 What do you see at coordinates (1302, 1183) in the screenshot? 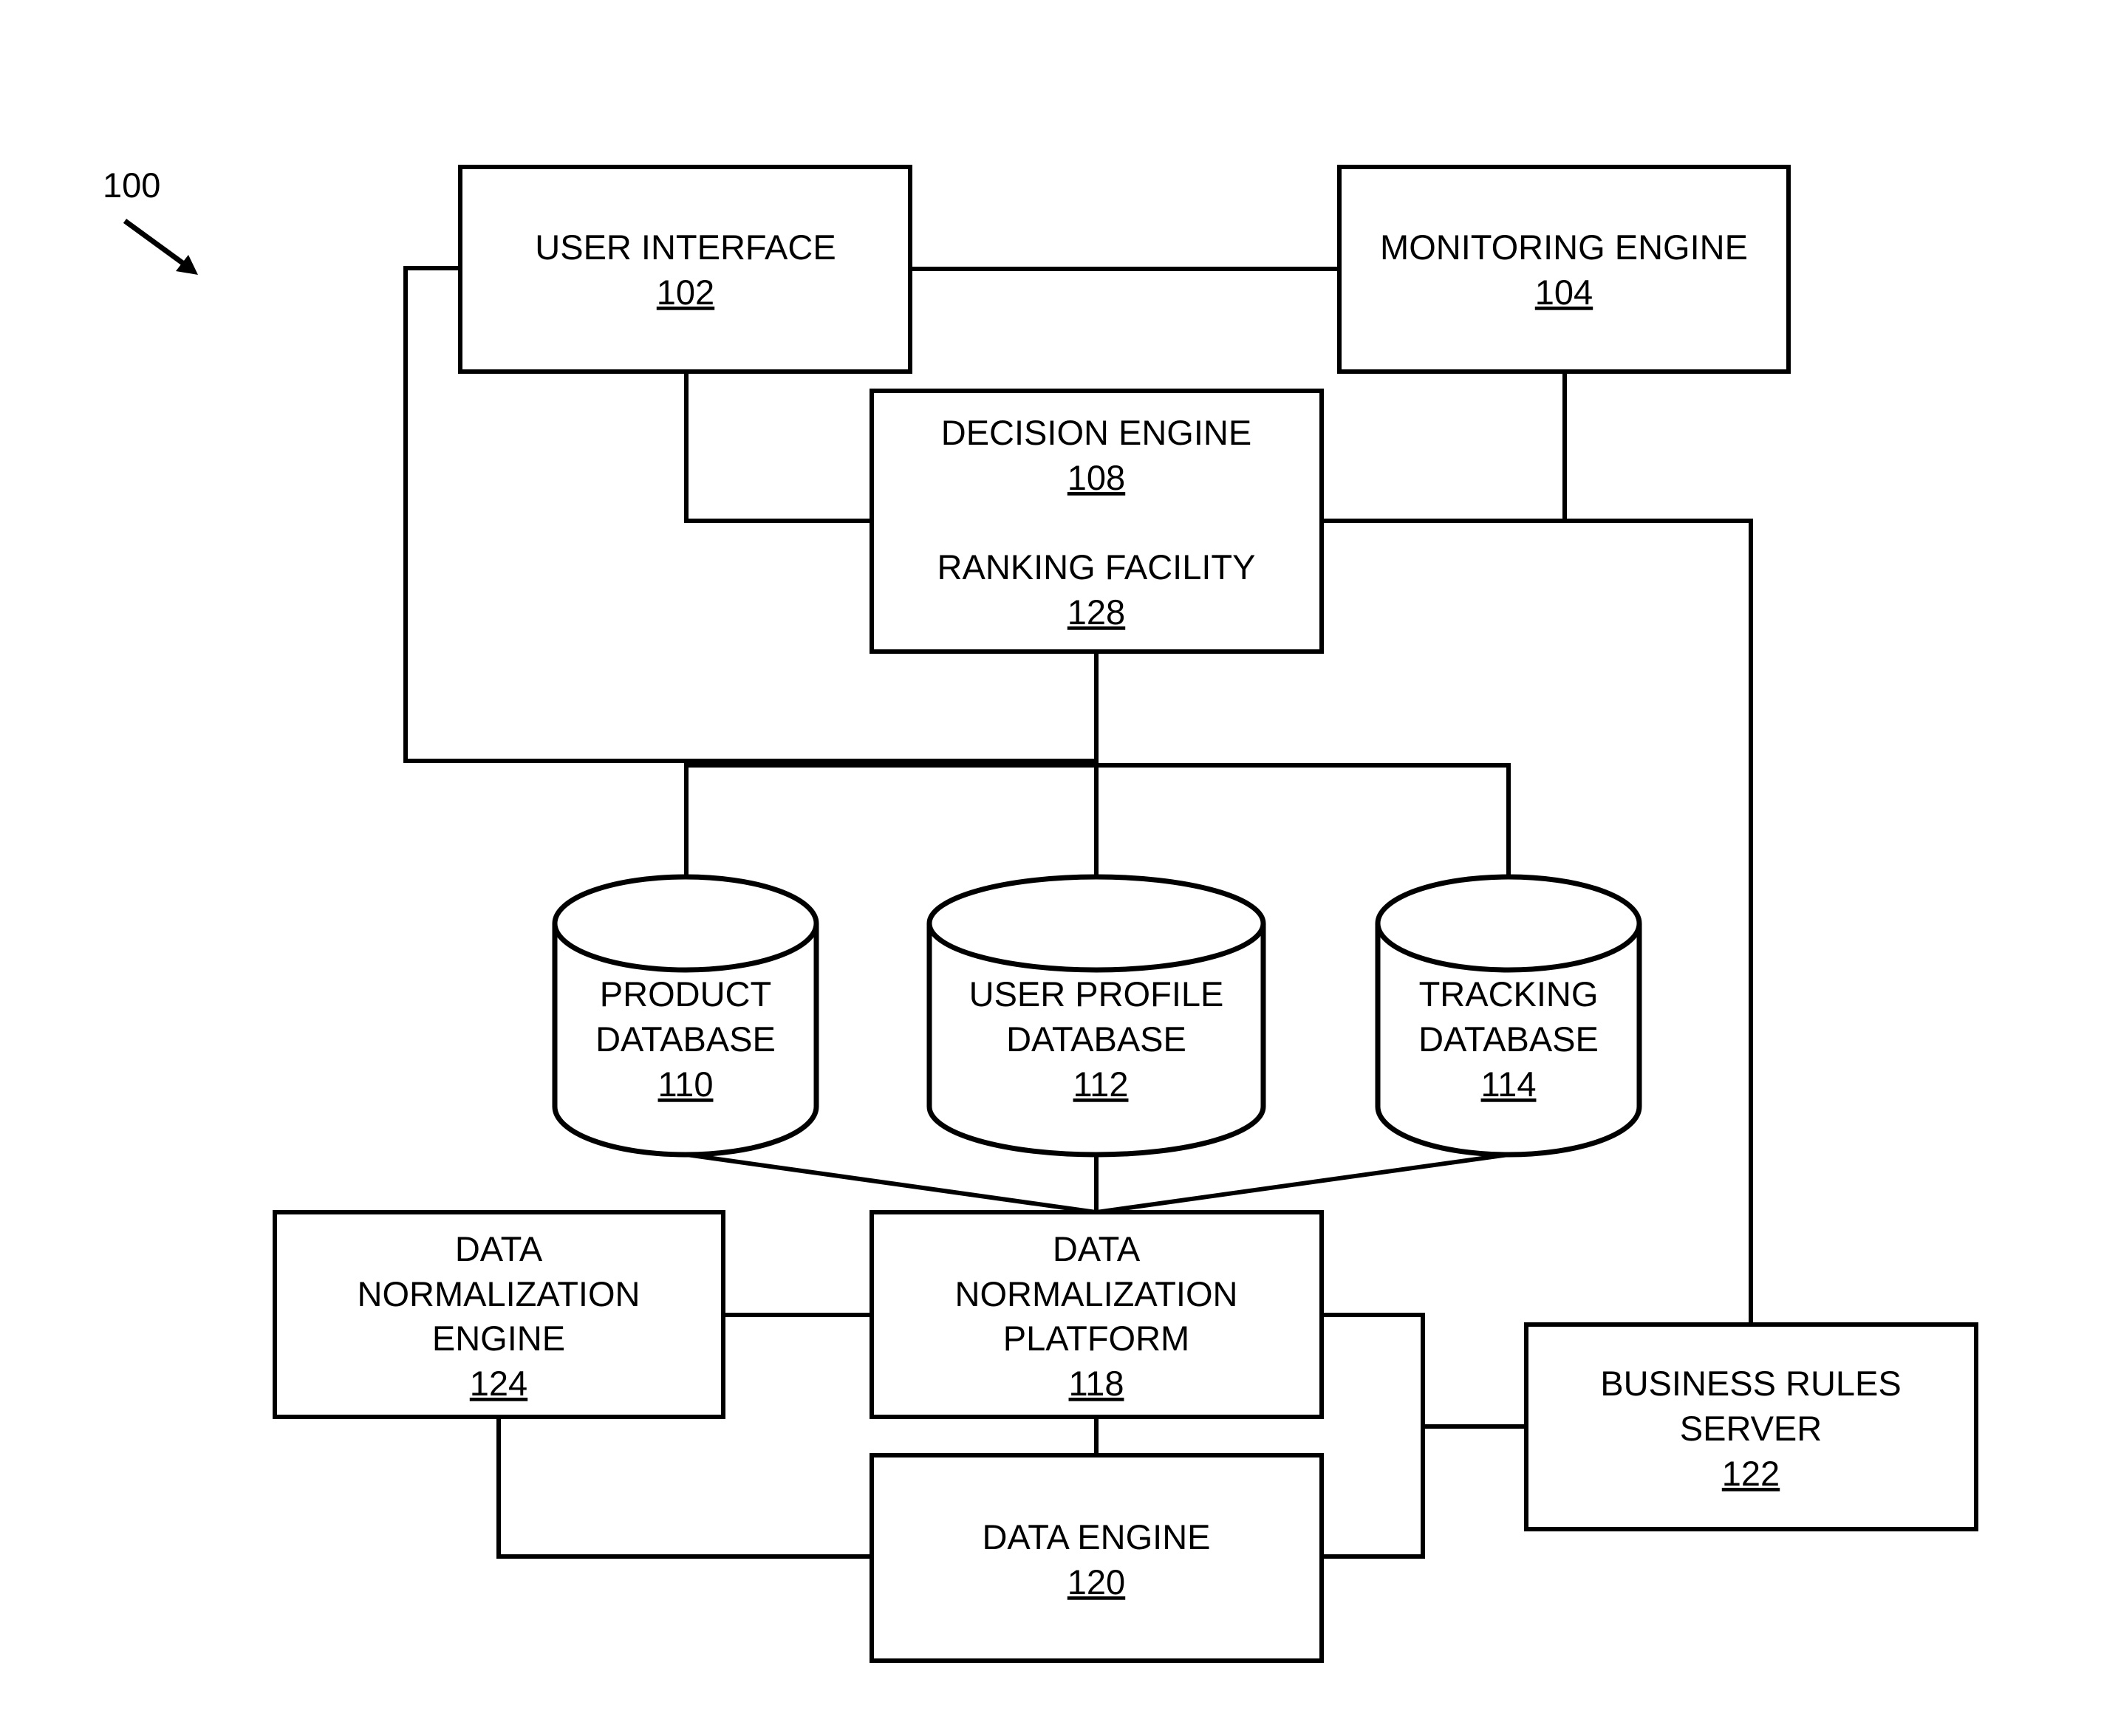
I see `wire-tracking-dnp` at bounding box center [1302, 1183].